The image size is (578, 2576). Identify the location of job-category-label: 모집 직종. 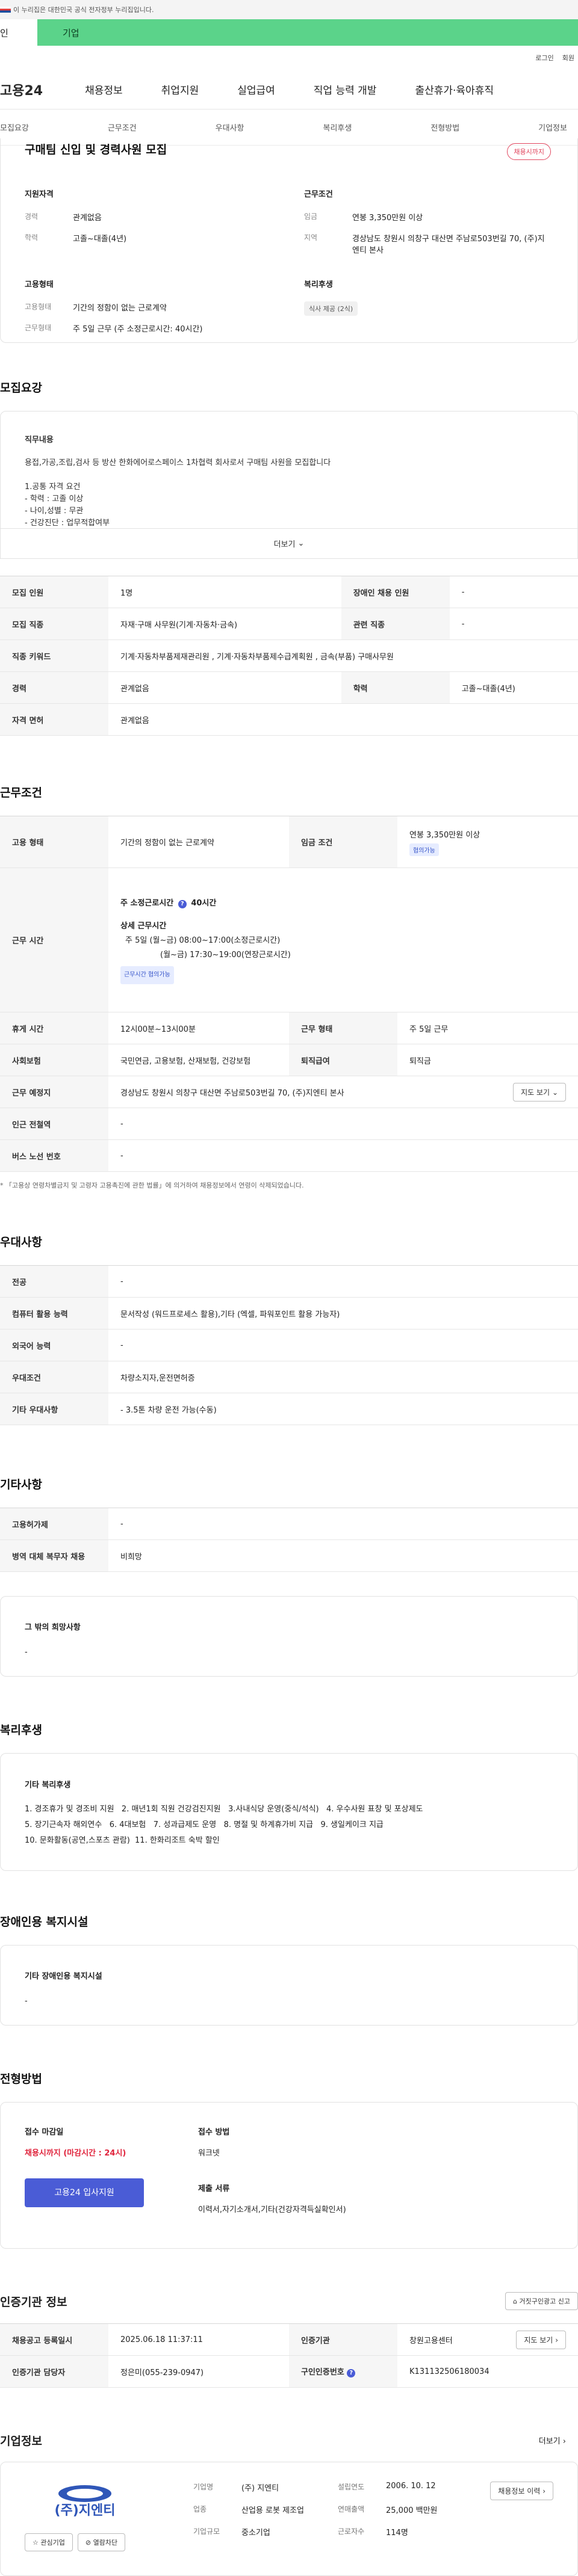
(54, 624).